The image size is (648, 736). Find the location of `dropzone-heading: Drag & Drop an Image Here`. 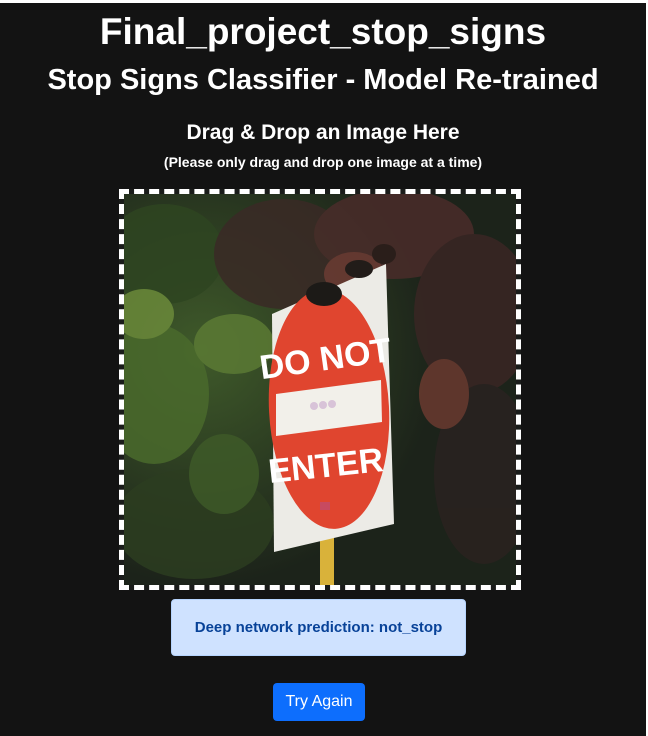

dropzone-heading: Drag & Drop an Image Here is located at coordinates (323, 132).